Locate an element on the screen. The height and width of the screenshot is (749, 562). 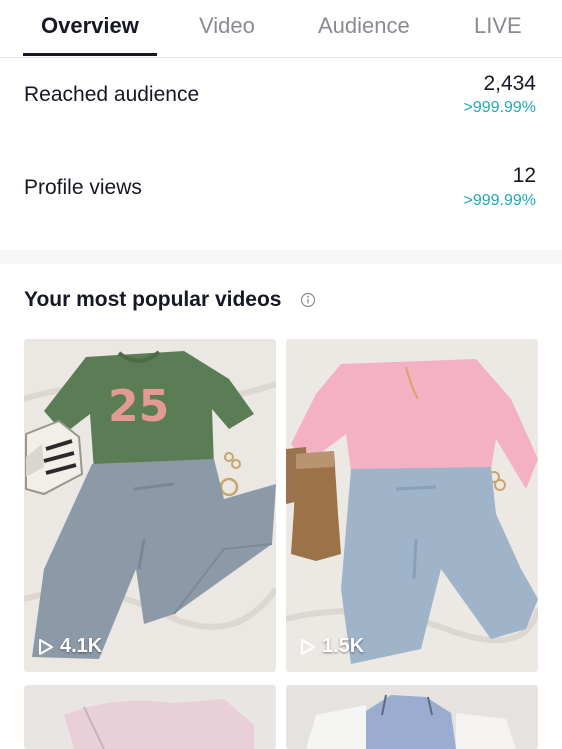
section-divider is located at coordinates (281, 257).